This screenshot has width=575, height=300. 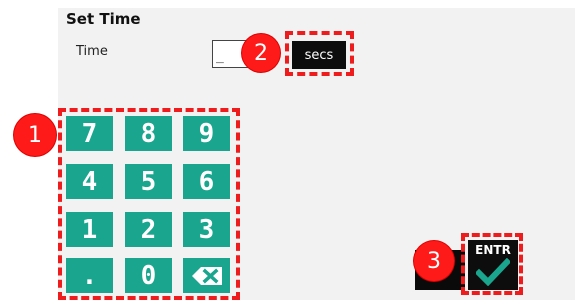 I want to click on annotation-marker-2: 2, so click(x=261, y=53).